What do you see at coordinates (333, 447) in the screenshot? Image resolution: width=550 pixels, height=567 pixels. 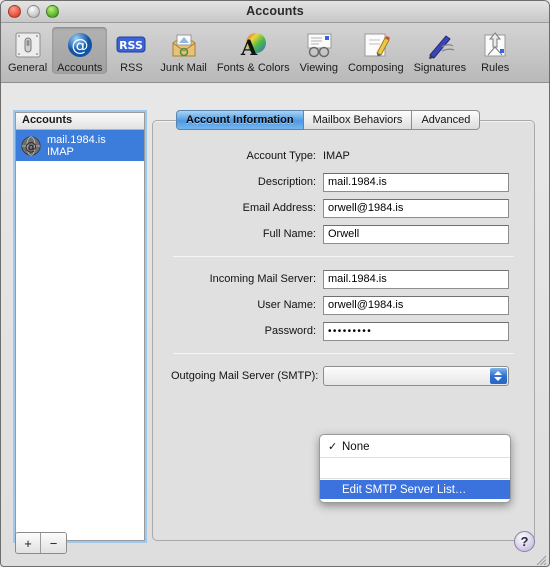 I see `checkmark-icon: ✓` at bounding box center [333, 447].